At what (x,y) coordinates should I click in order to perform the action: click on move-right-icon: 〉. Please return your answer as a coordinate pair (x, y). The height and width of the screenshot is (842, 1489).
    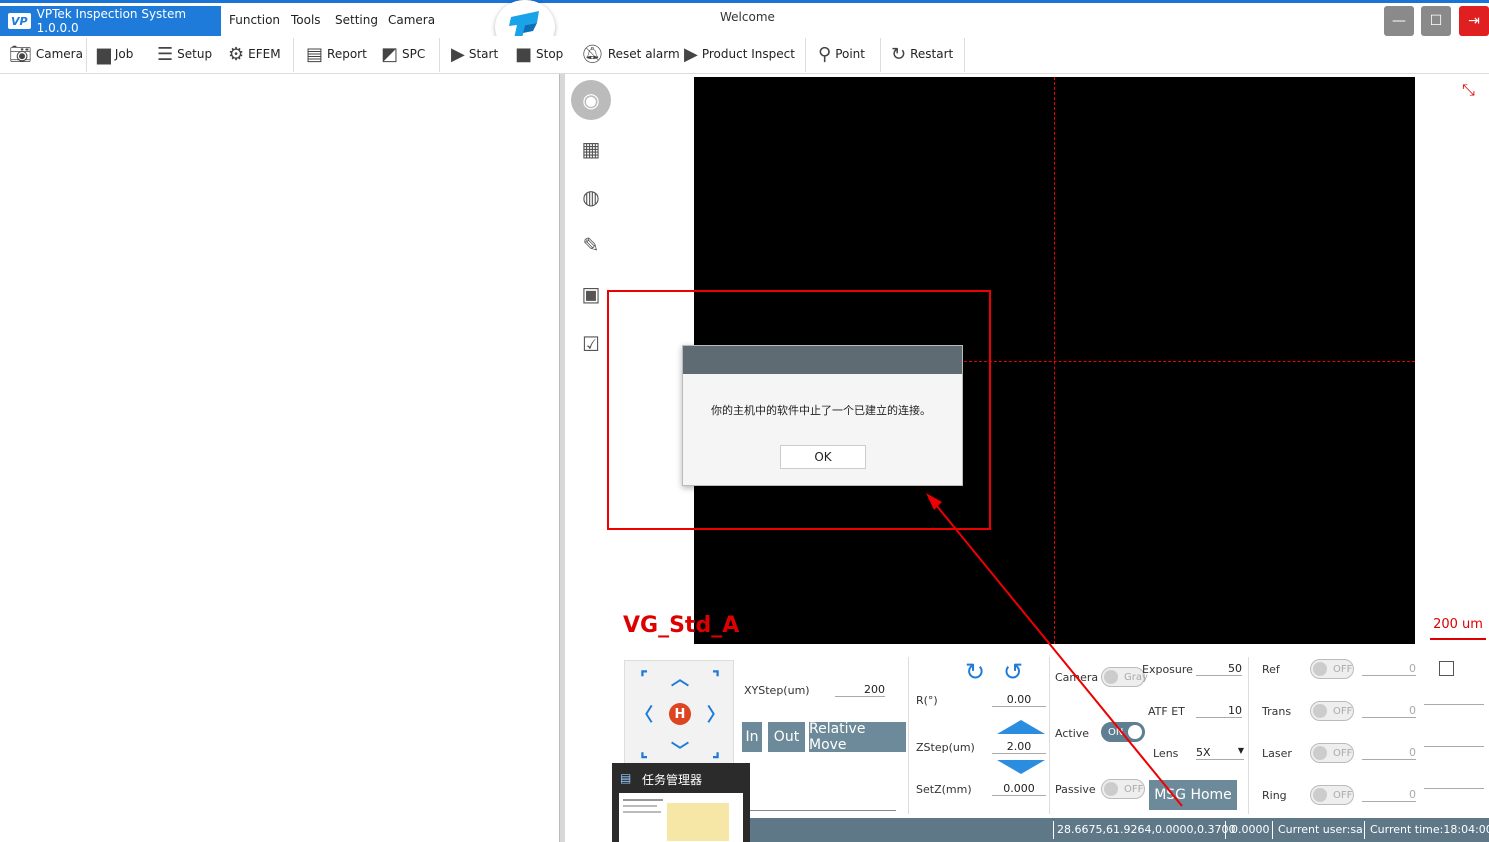
    Looking at the image, I should click on (716, 714).